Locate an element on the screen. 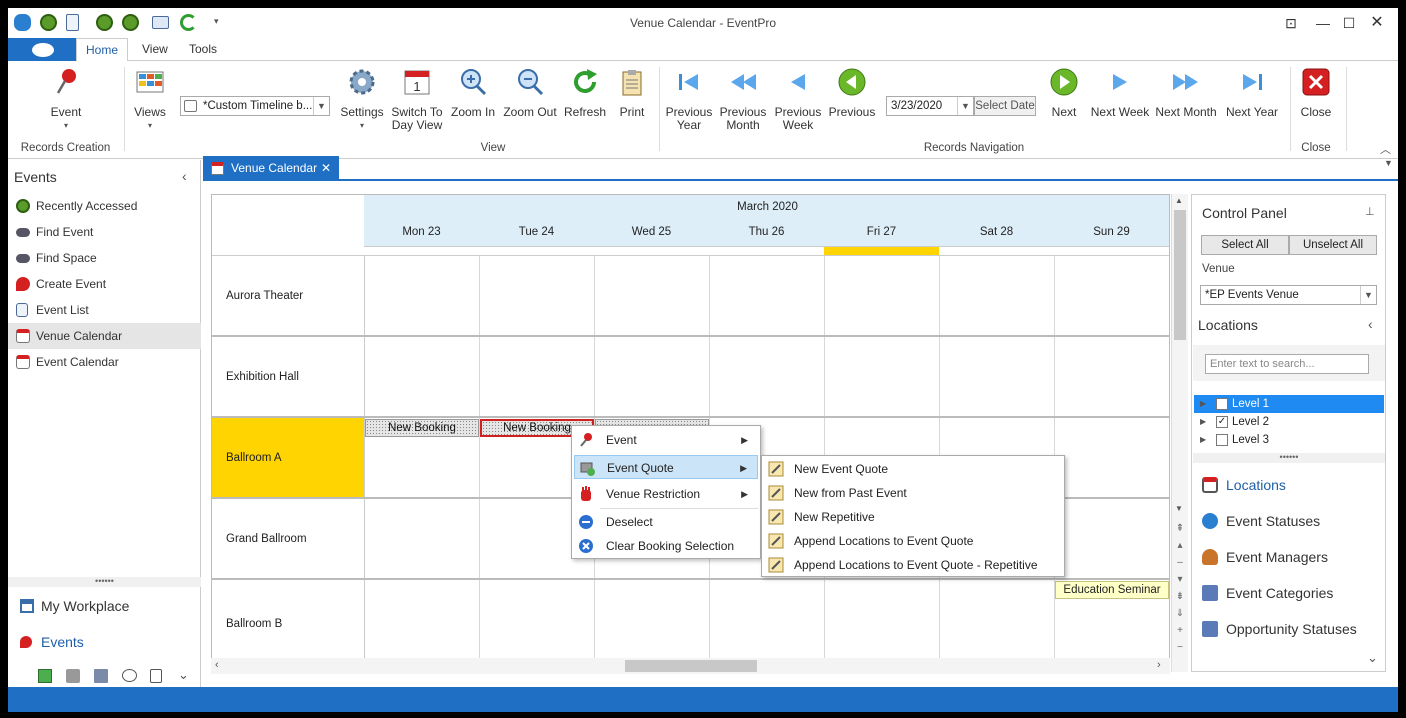 The image size is (1406, 718). close-tab-icon: ✕ is located at coordinates (326, 168).